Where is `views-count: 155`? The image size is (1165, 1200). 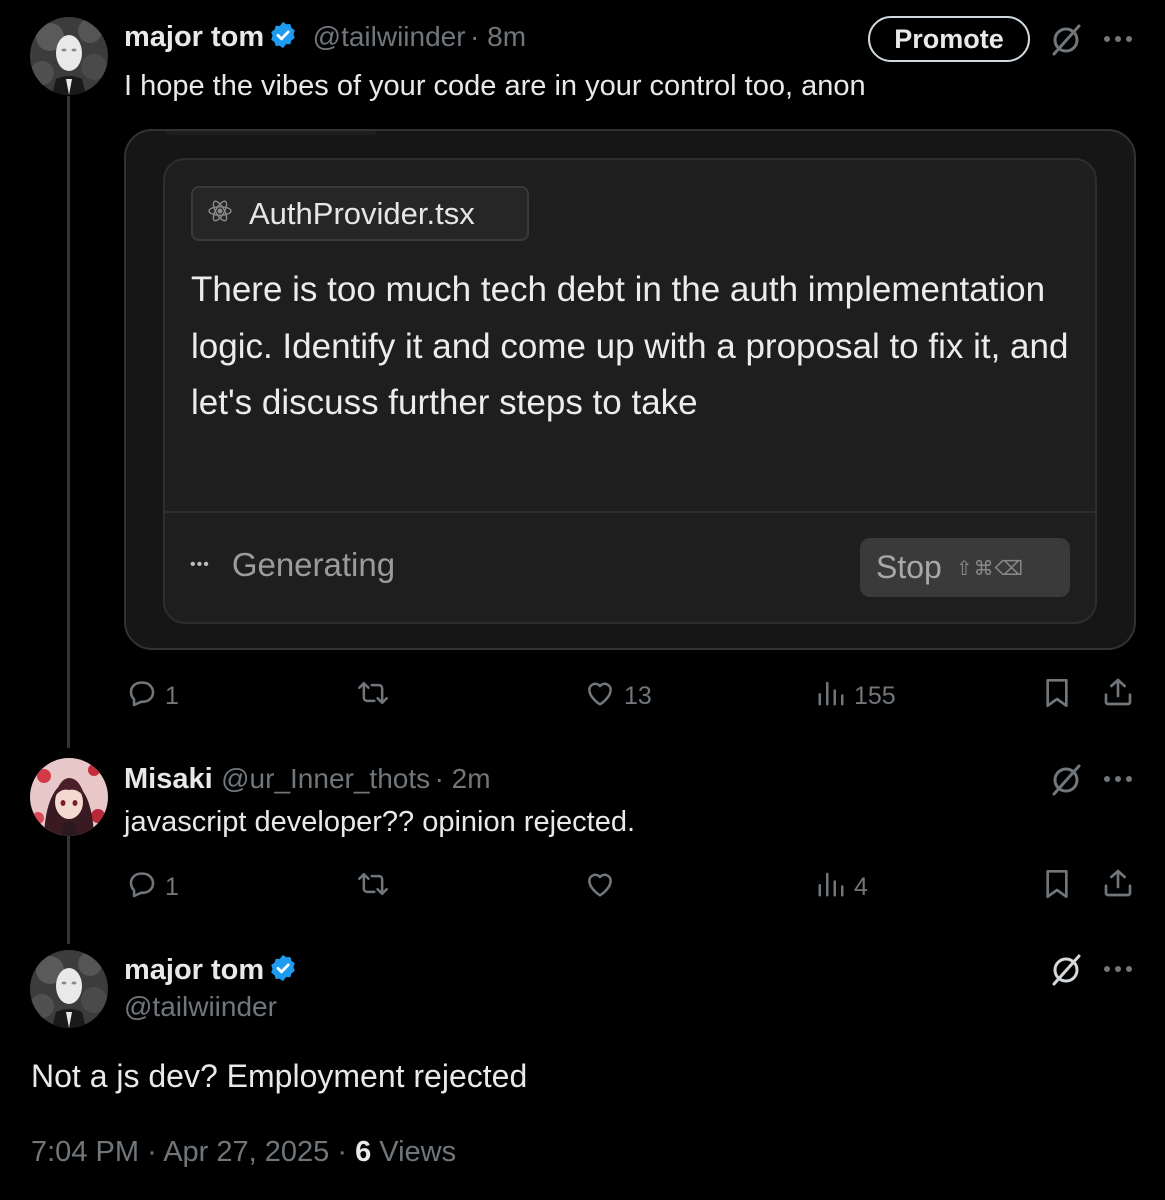
views-count: 155 is located at coordinates (875, 696).